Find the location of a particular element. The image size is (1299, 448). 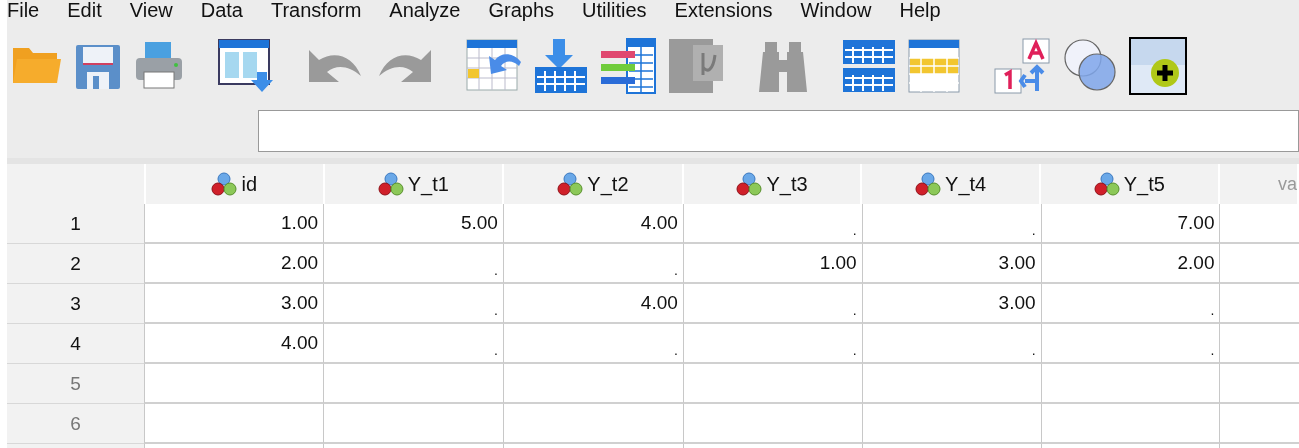

menu-item: Graphs is located at coordinates (533, 10).